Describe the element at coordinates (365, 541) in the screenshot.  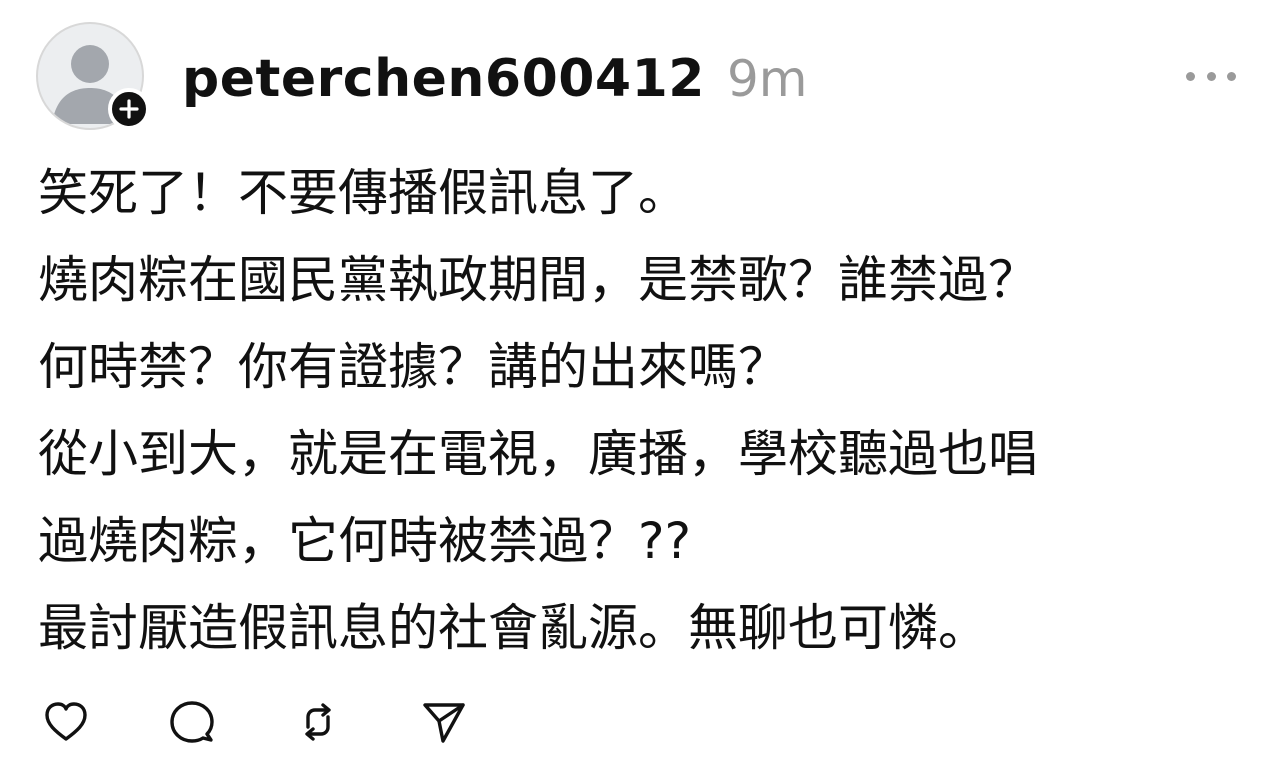
I see `post-line: 過燒肉粽，它何時被禁過？??` at that location.